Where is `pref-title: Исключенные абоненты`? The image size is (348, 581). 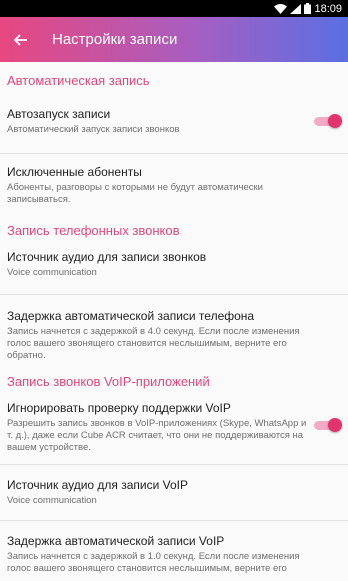 pref-title: Исключенные абоненты is located at coordinates (74, 172).